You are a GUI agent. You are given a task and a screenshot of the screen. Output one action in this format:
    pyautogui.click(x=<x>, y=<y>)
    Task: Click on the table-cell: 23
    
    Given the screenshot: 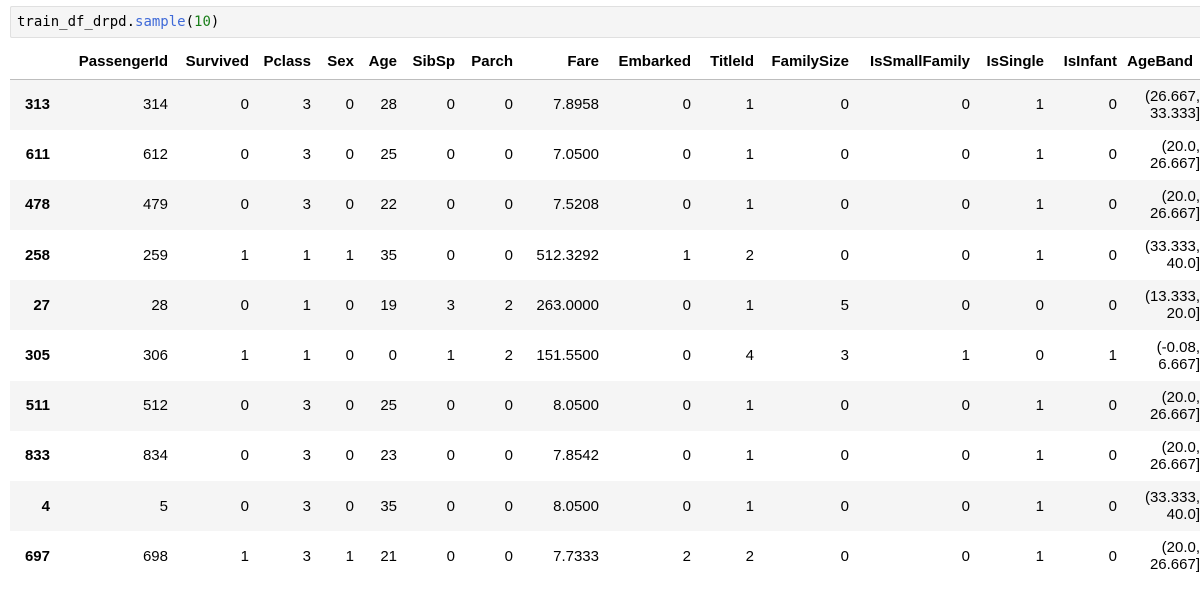 What is the action you would take?
    pyautogui.click(x=388, y=456)
    